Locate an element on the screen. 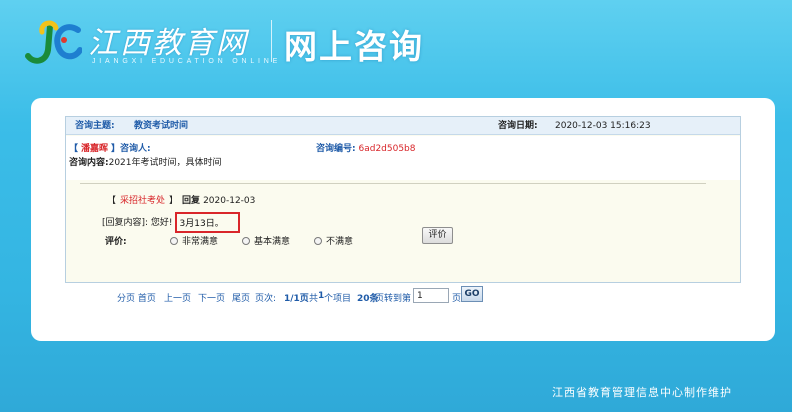 This screenshot has width=792, height=412. jx-logo-icon is located at coordinates (53, 42).